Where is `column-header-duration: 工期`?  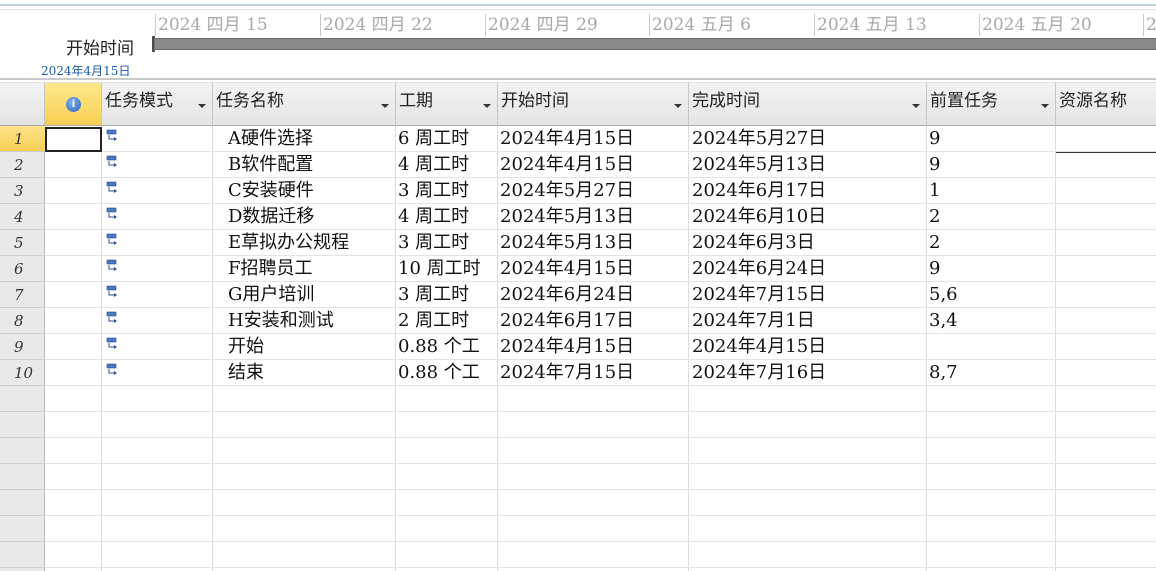 column-header-duration: 工期 is located at coordinates (447, 104).